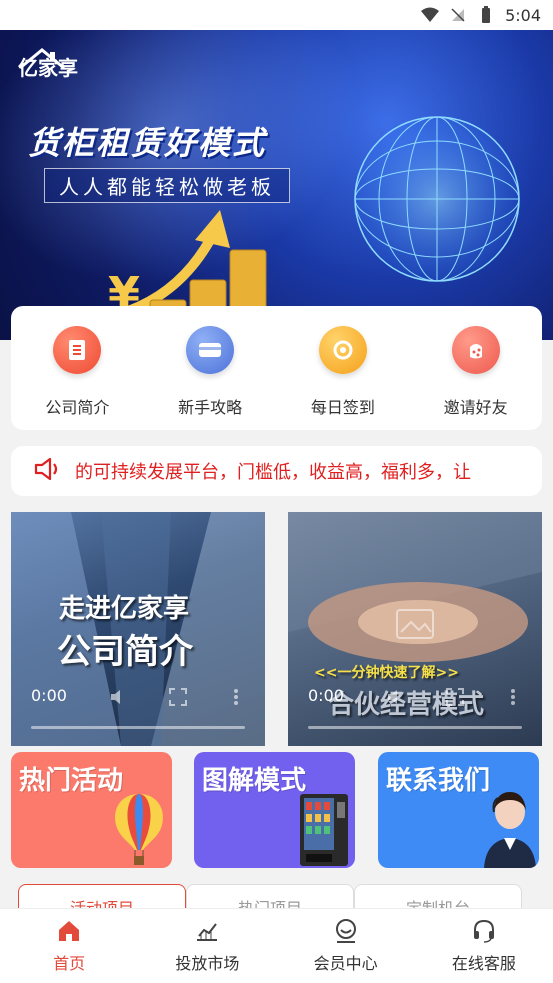 The width and height of the screenshot is (553, 983). Describe the element at coordinates (273, 472) in the screenshot. I see `notice-text: 的可持续发展平台，门槛低，收益高，福利多，让` at that location.